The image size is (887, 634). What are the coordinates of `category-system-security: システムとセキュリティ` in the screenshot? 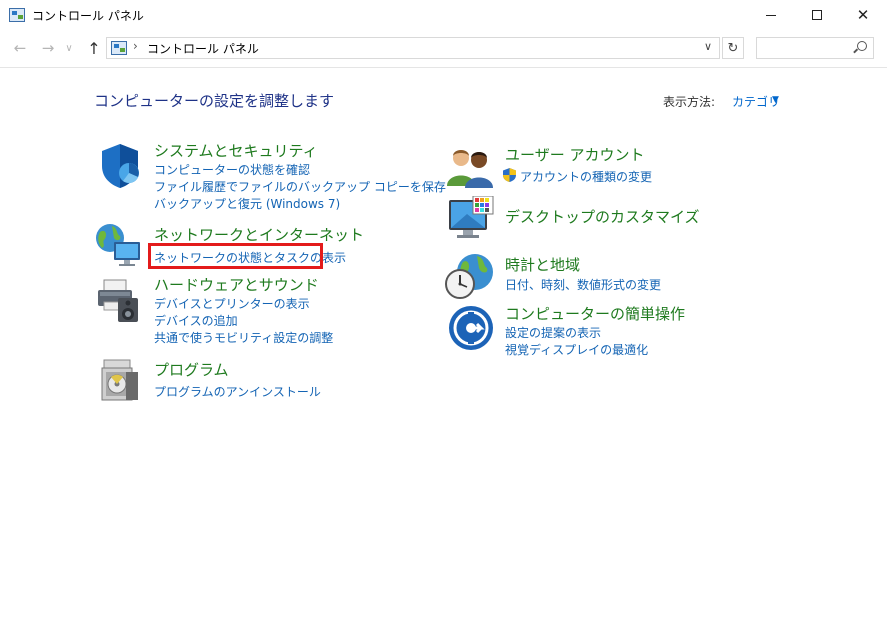 It's located at (236, 150).